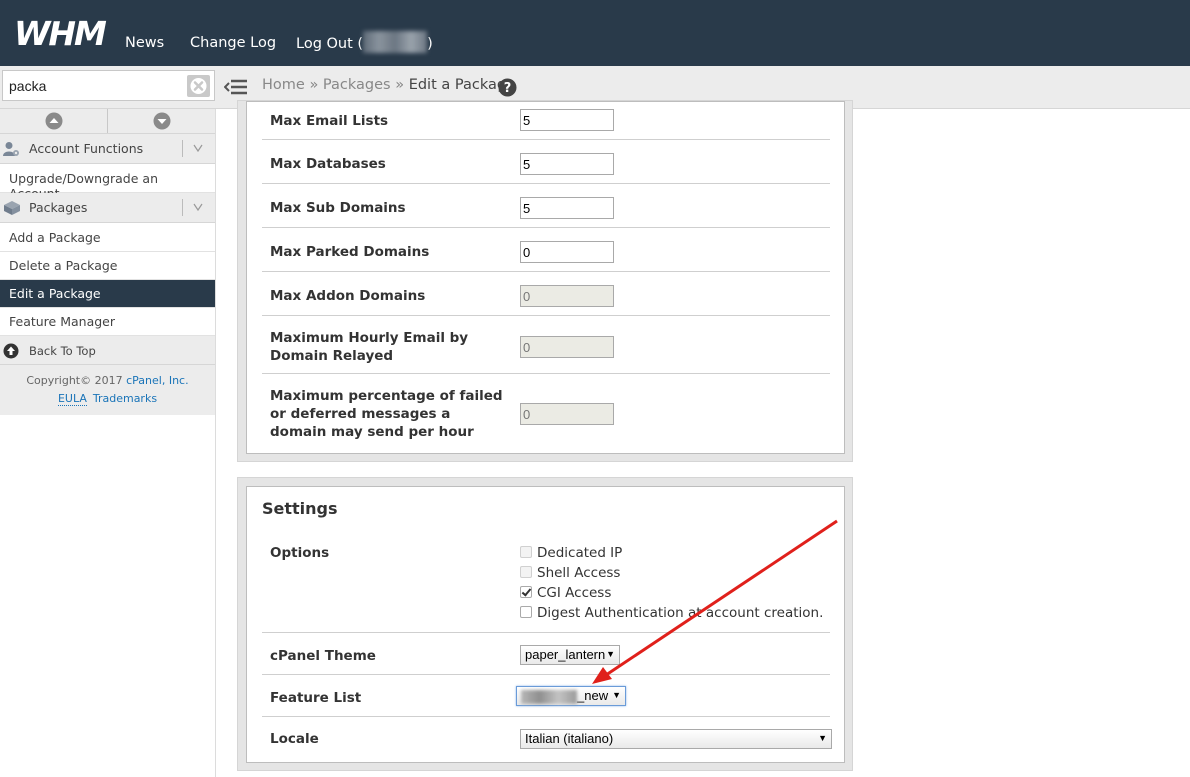  Describe the element at coordinates (715, 601) in the screenshot. I see `red-annotation-arrow` at that location.